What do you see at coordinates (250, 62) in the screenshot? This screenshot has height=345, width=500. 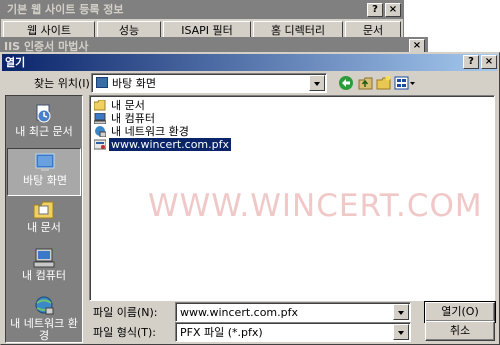 I see `open-dialog-titlebar: 열기` at bounding box center [250, 62].